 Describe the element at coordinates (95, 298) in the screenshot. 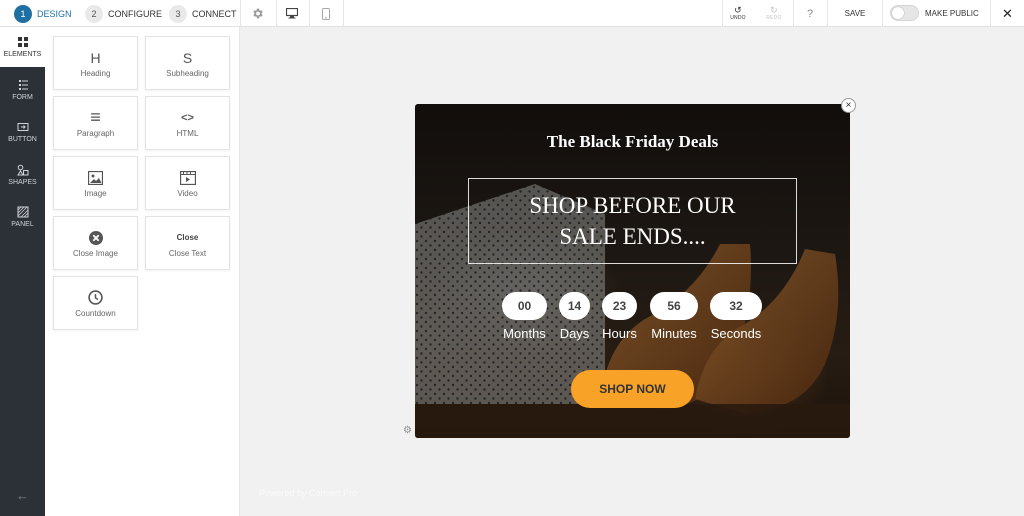

I see `clock-icon` at that location.